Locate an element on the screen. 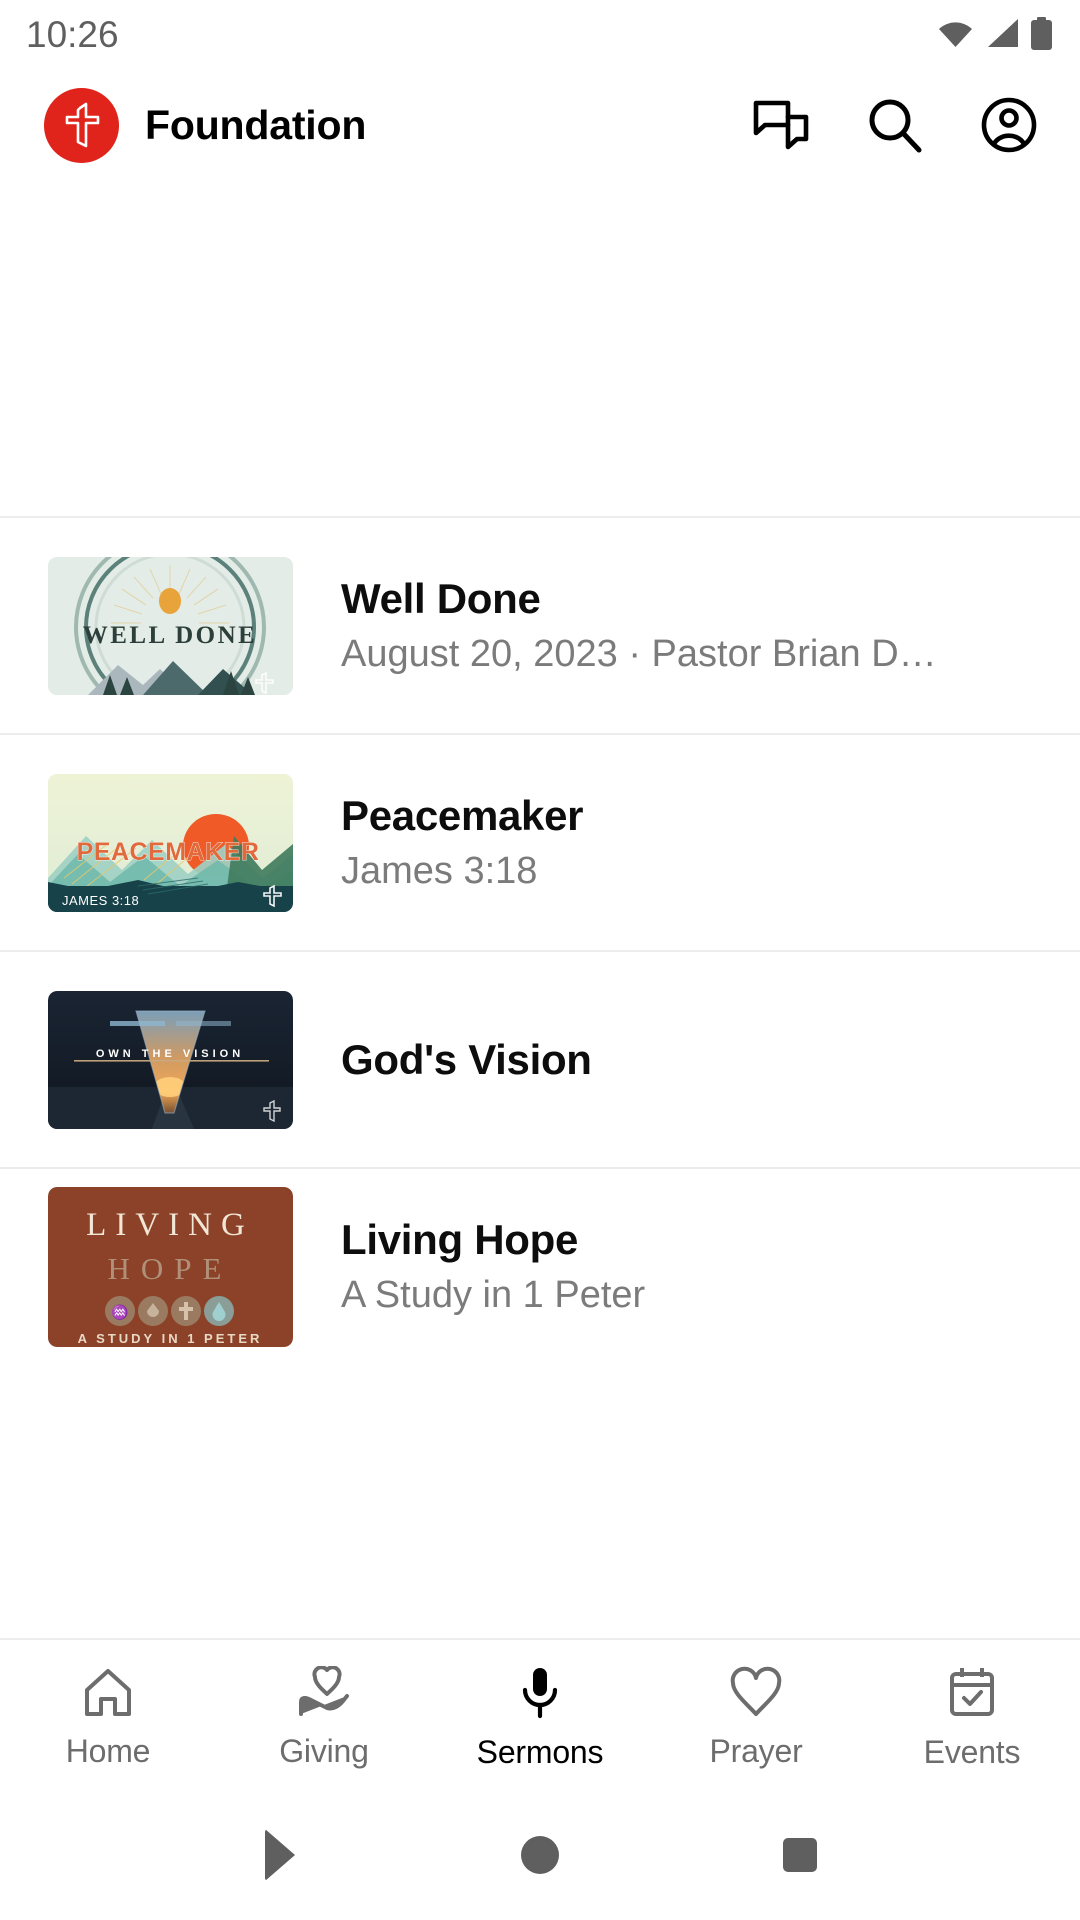  church-cross-logo is located at coordinates (81, 125).